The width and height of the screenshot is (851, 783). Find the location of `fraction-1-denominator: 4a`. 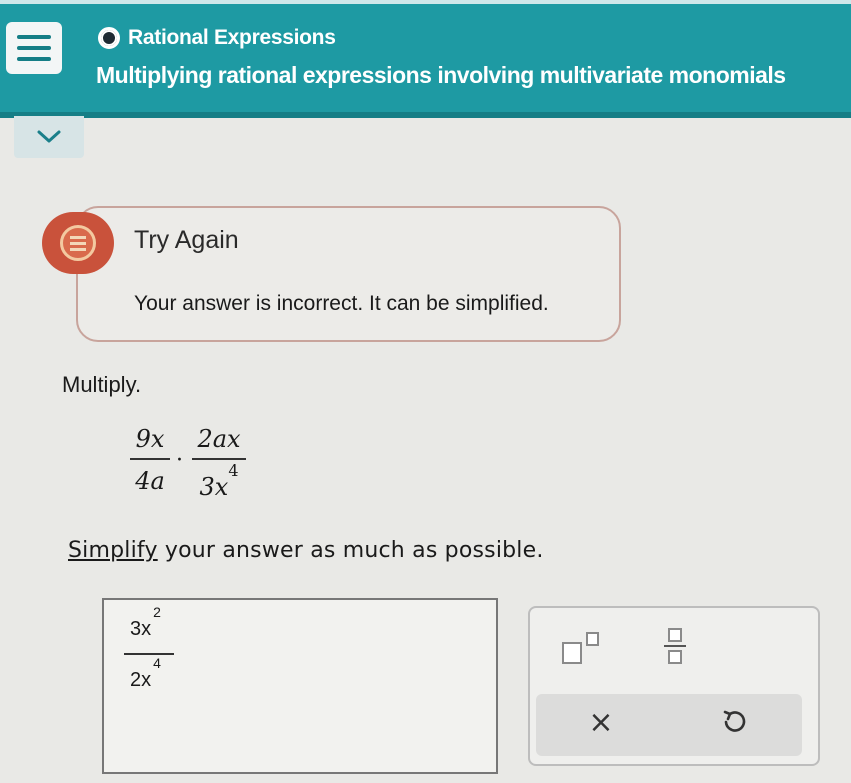

fraction-1-denominator: 4a is located at coordinates (150, 481).